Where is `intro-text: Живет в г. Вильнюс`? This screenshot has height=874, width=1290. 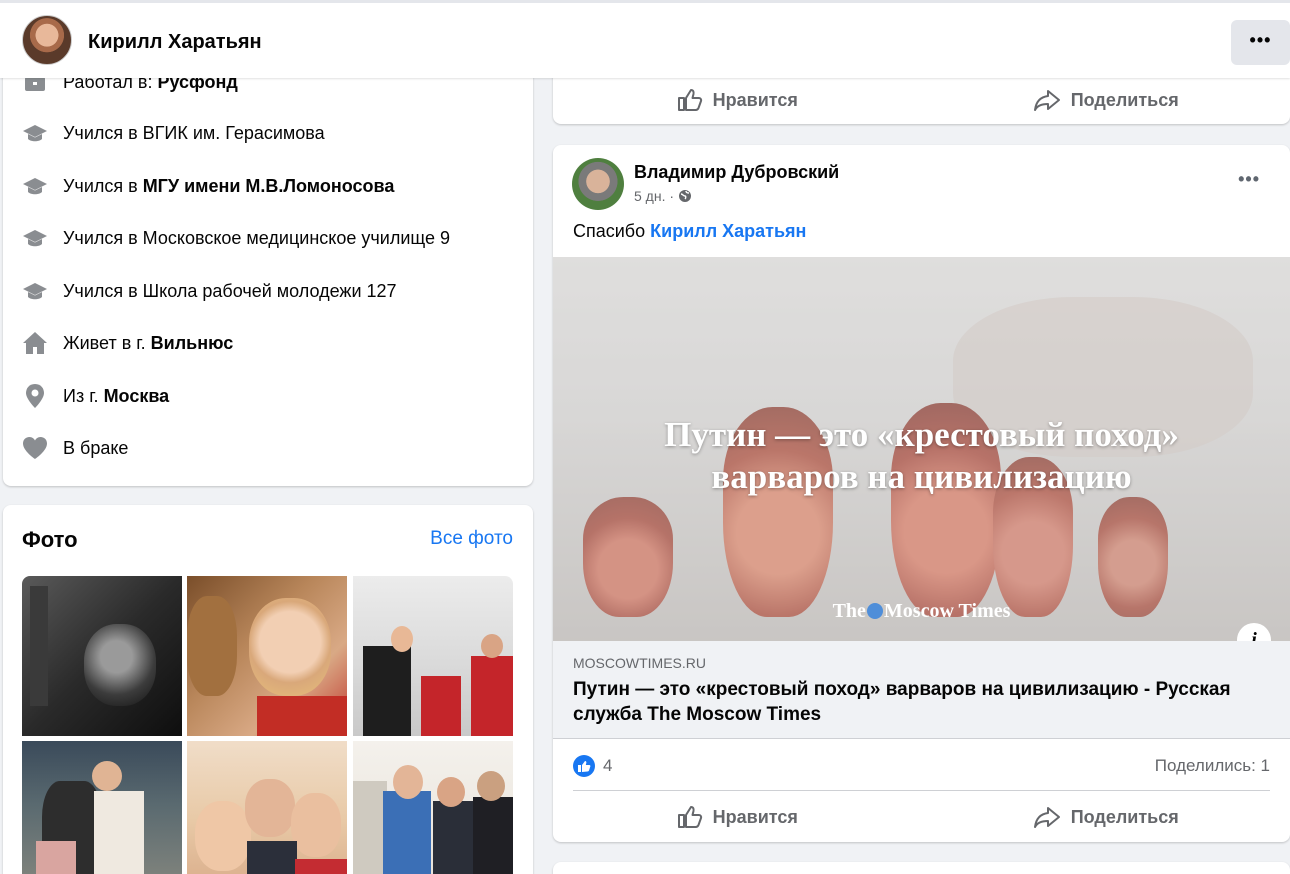 intro-text: Живет в г. Вильнюс is located at coordinates (148, 342).